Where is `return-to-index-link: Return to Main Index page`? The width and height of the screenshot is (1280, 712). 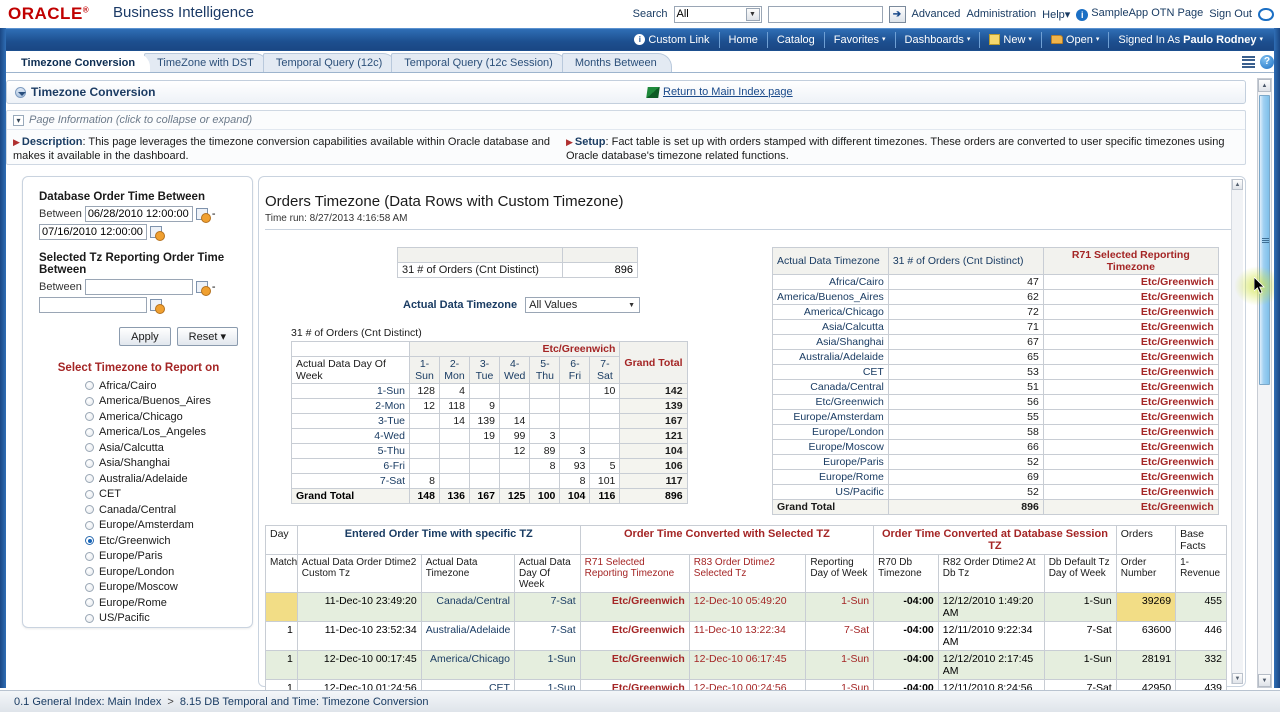
return-to-index-link: Return to Main Index page is located at coordinates (728, 92).